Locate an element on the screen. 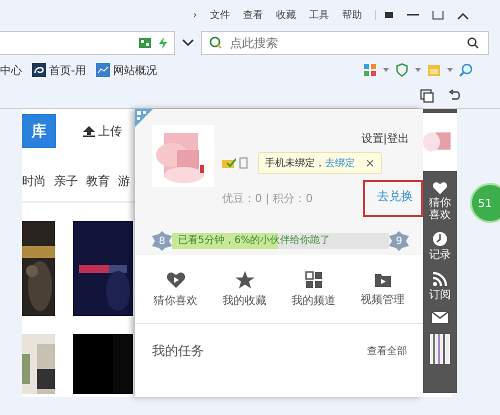  menu-item: 工具 is located at coordinates (319, 15).